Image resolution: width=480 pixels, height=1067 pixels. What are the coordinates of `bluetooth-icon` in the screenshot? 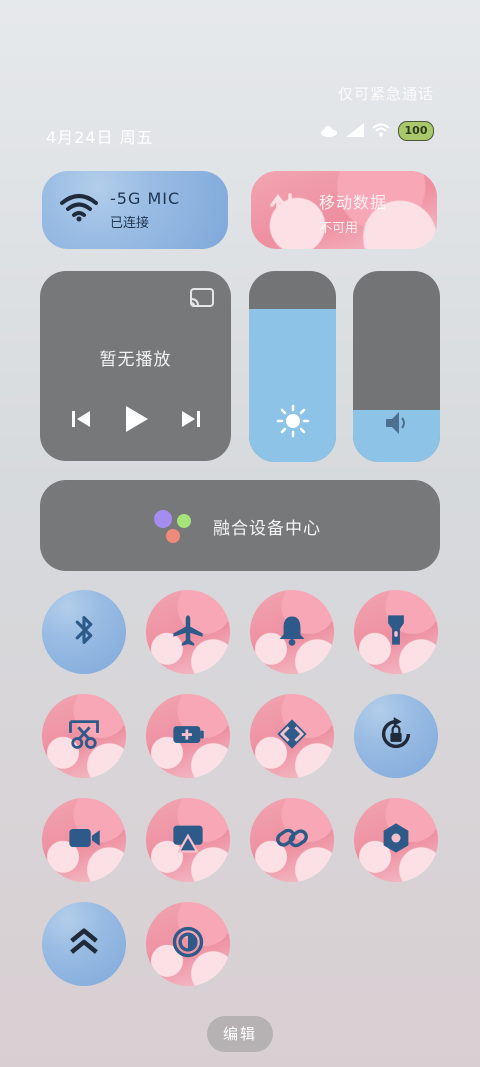 It's located at (84, 632).